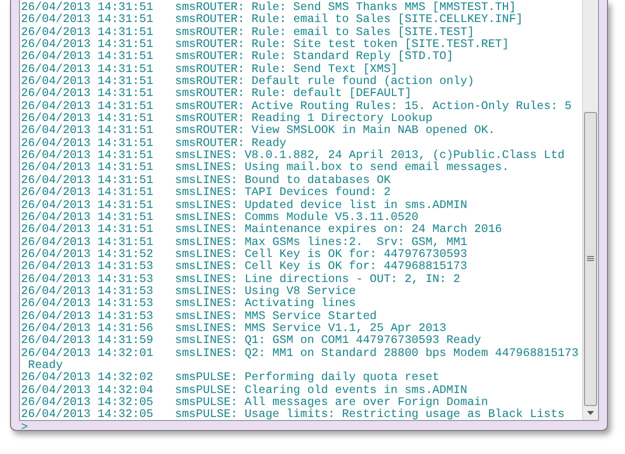 The image size is (625, 454). Describe the element at coordinates (286, 70) in the screenshot. I see `log-message: smsROUTER: Rule: Send Text [XMS]` at that location.